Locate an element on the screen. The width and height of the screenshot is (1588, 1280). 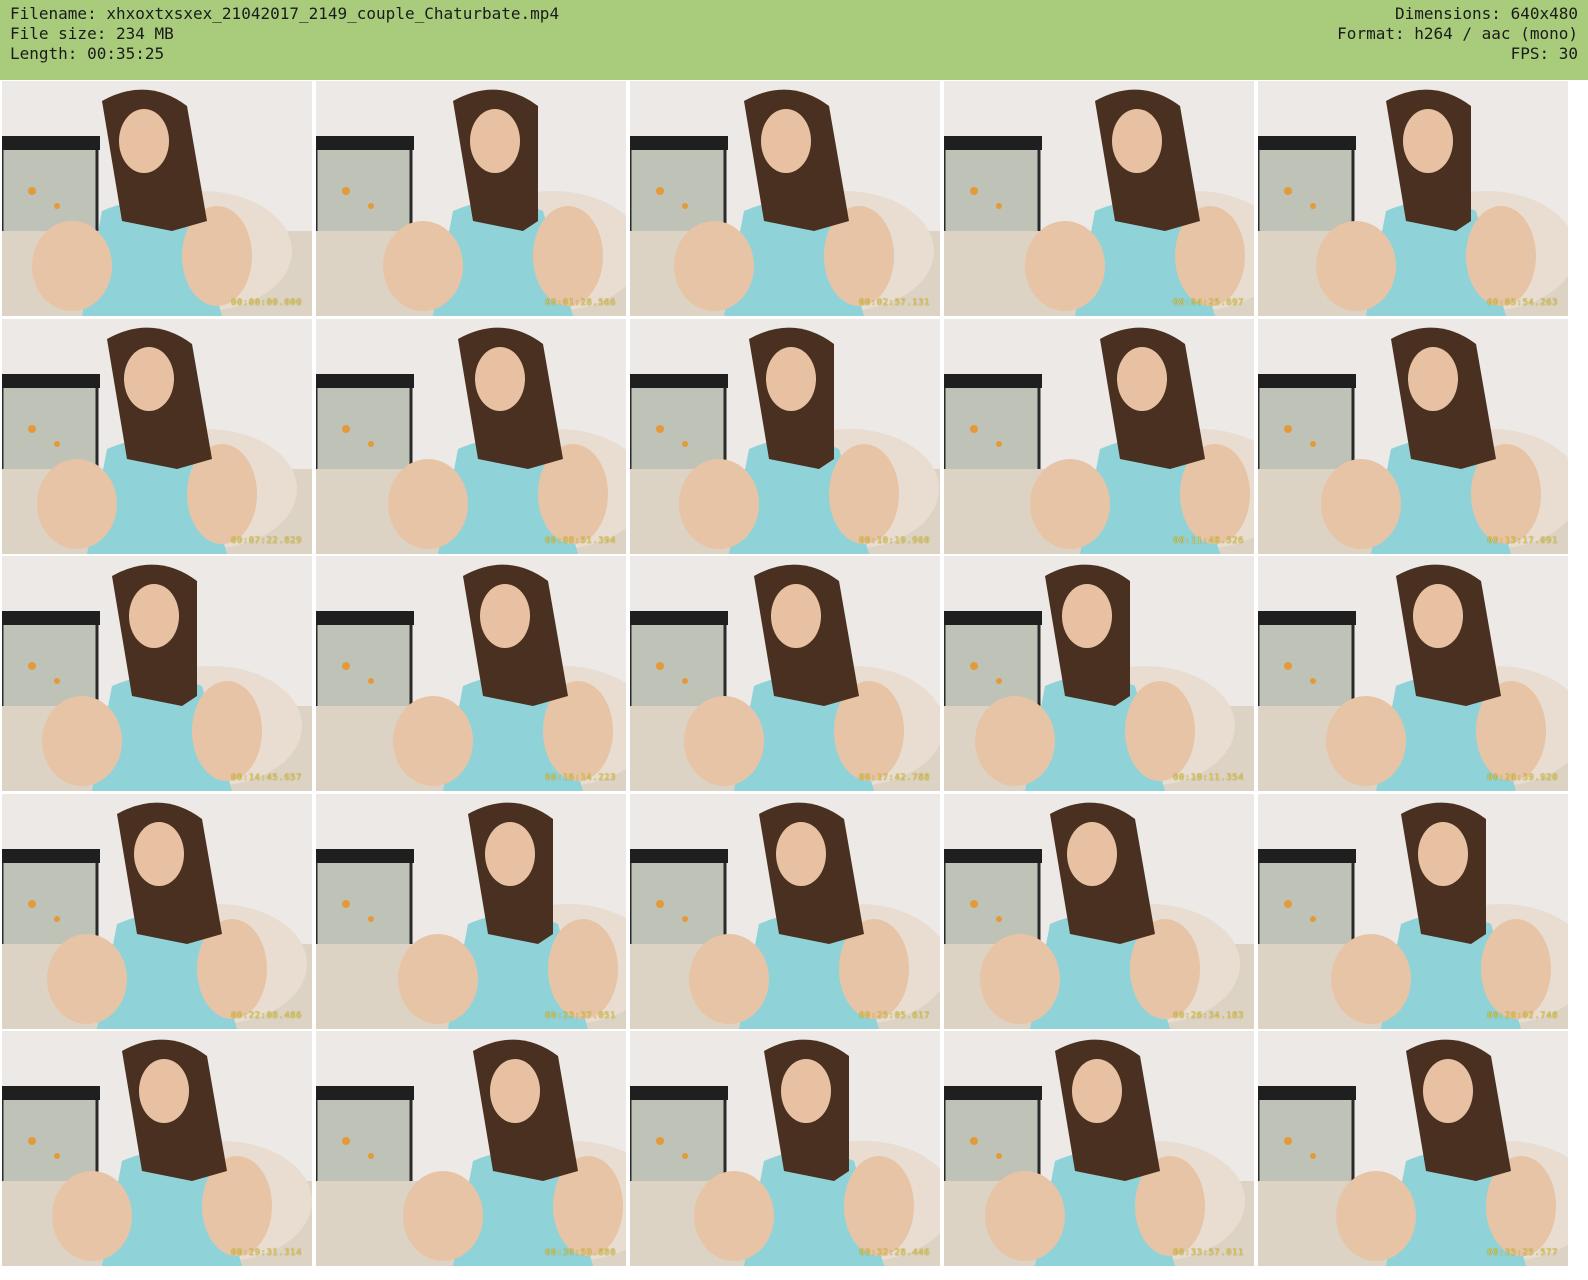
video-thumbnail: 00:20:39.920 is located at coordinates (1413, 673).